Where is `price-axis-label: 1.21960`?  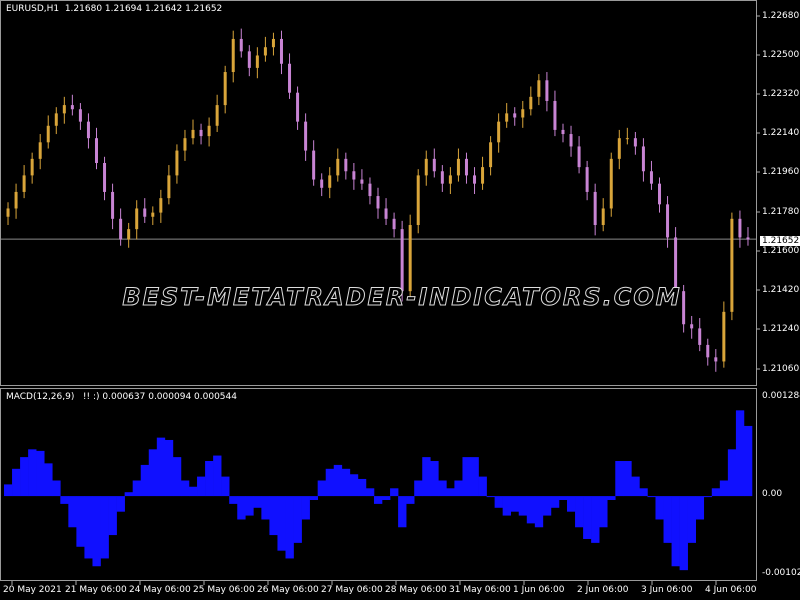 price-axis-label: 1.21960 is located at coordinates (781, 172).